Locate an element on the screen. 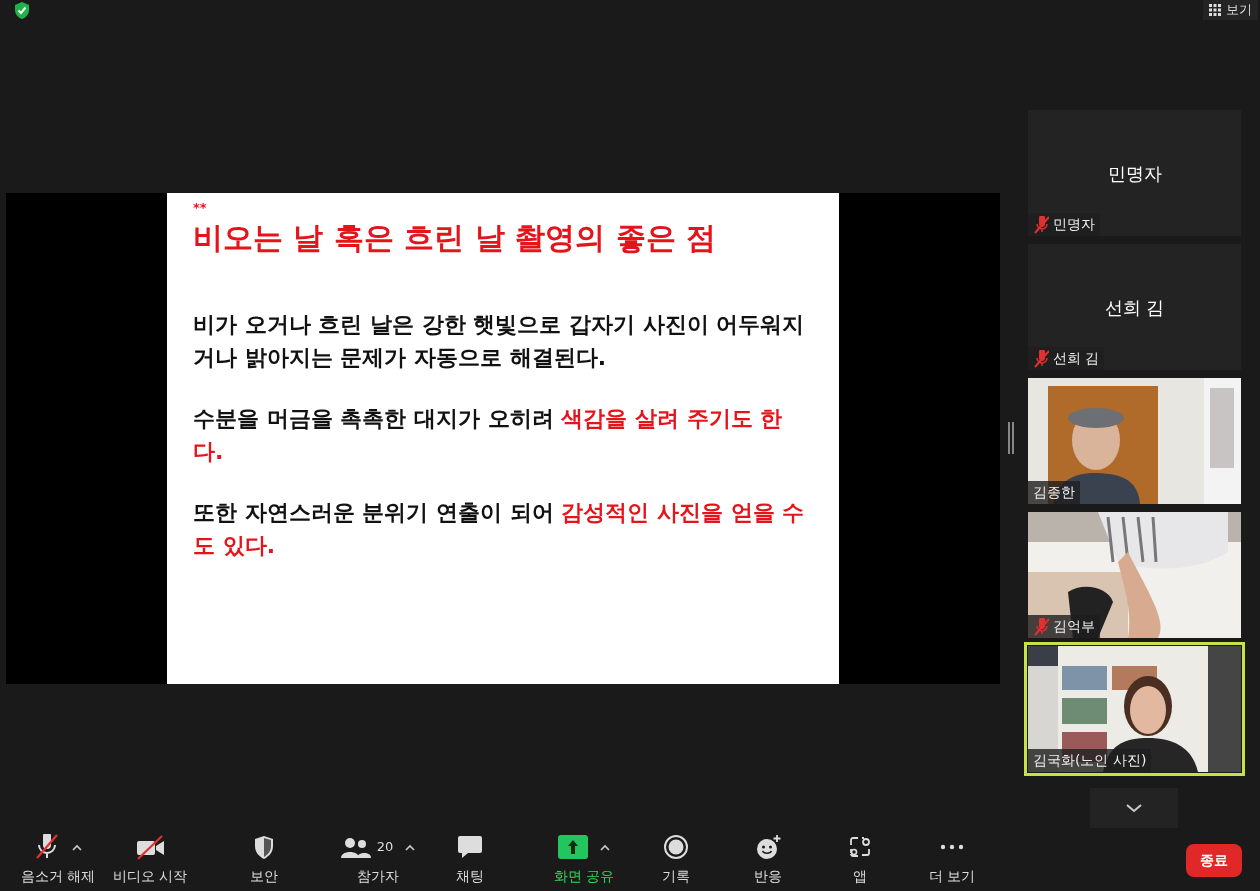 The width and height of the screenshot is (1260, 891). splitter-handle is located at coordinates (1011, 438).